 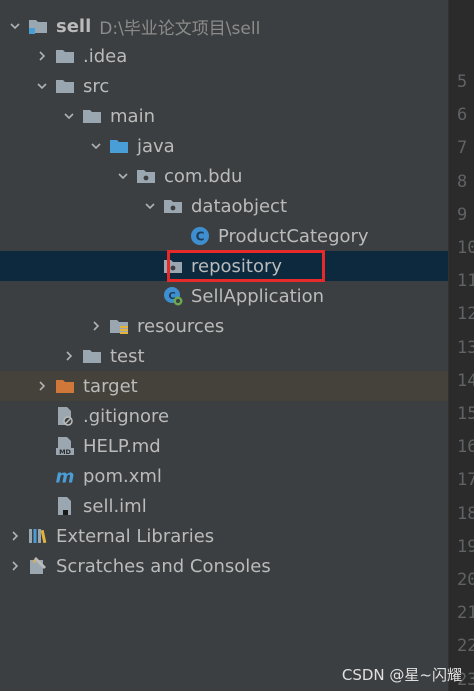 I want to click on tree-item-resources: resources, so click(x=224, y=326).